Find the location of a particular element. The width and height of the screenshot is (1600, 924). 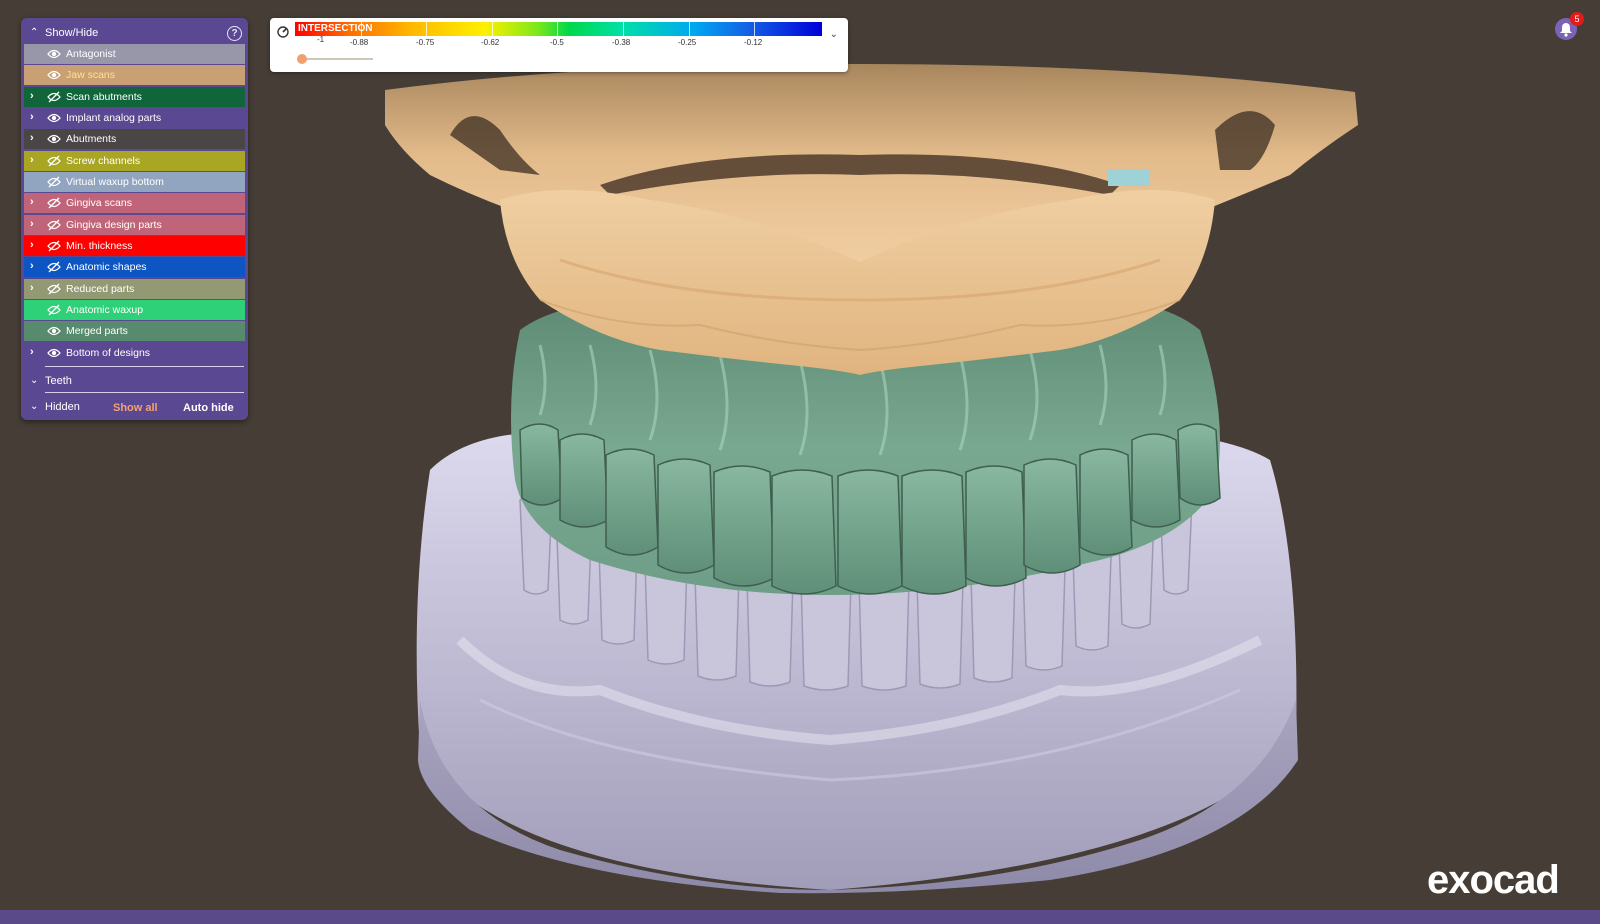

notifications-button: 5 is located at coordinates (1569, 26).